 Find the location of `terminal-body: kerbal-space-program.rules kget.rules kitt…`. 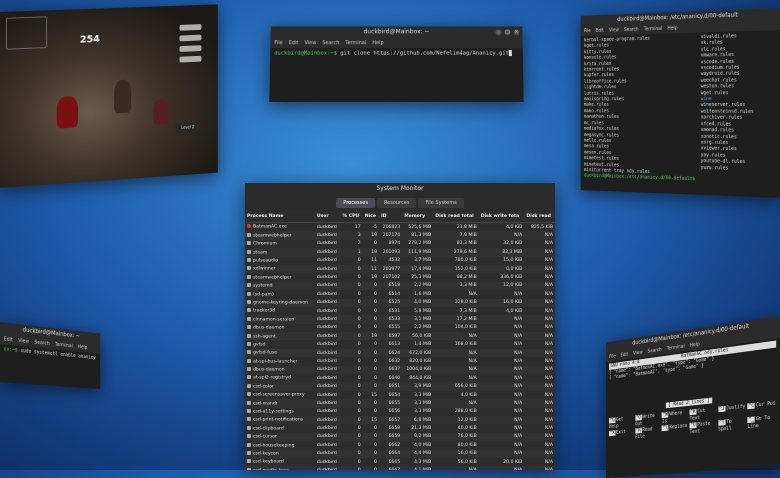

terminal-body: kerbal-space-program.rules kget.rules kitt… is located at coordinates (680, 114).